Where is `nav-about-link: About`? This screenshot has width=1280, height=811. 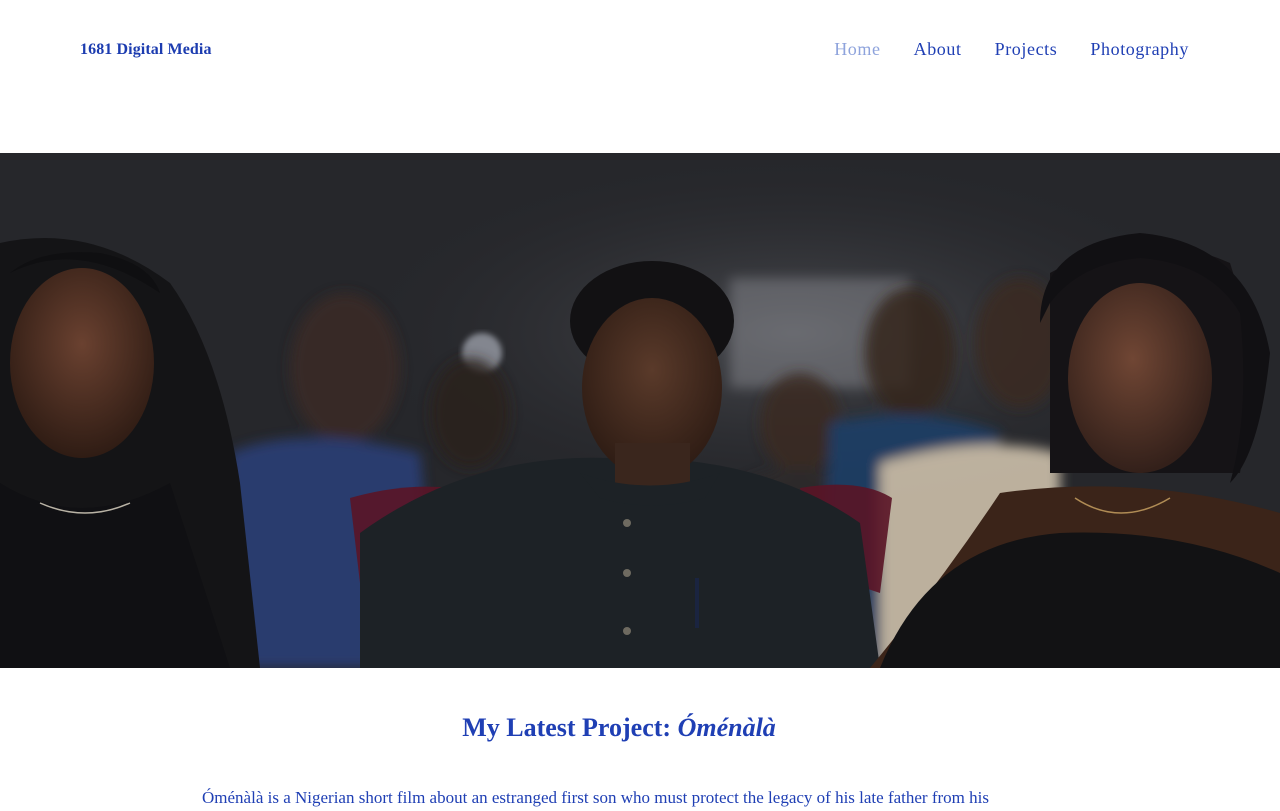
nav-about-link: About is located at coordinates (938, 49).